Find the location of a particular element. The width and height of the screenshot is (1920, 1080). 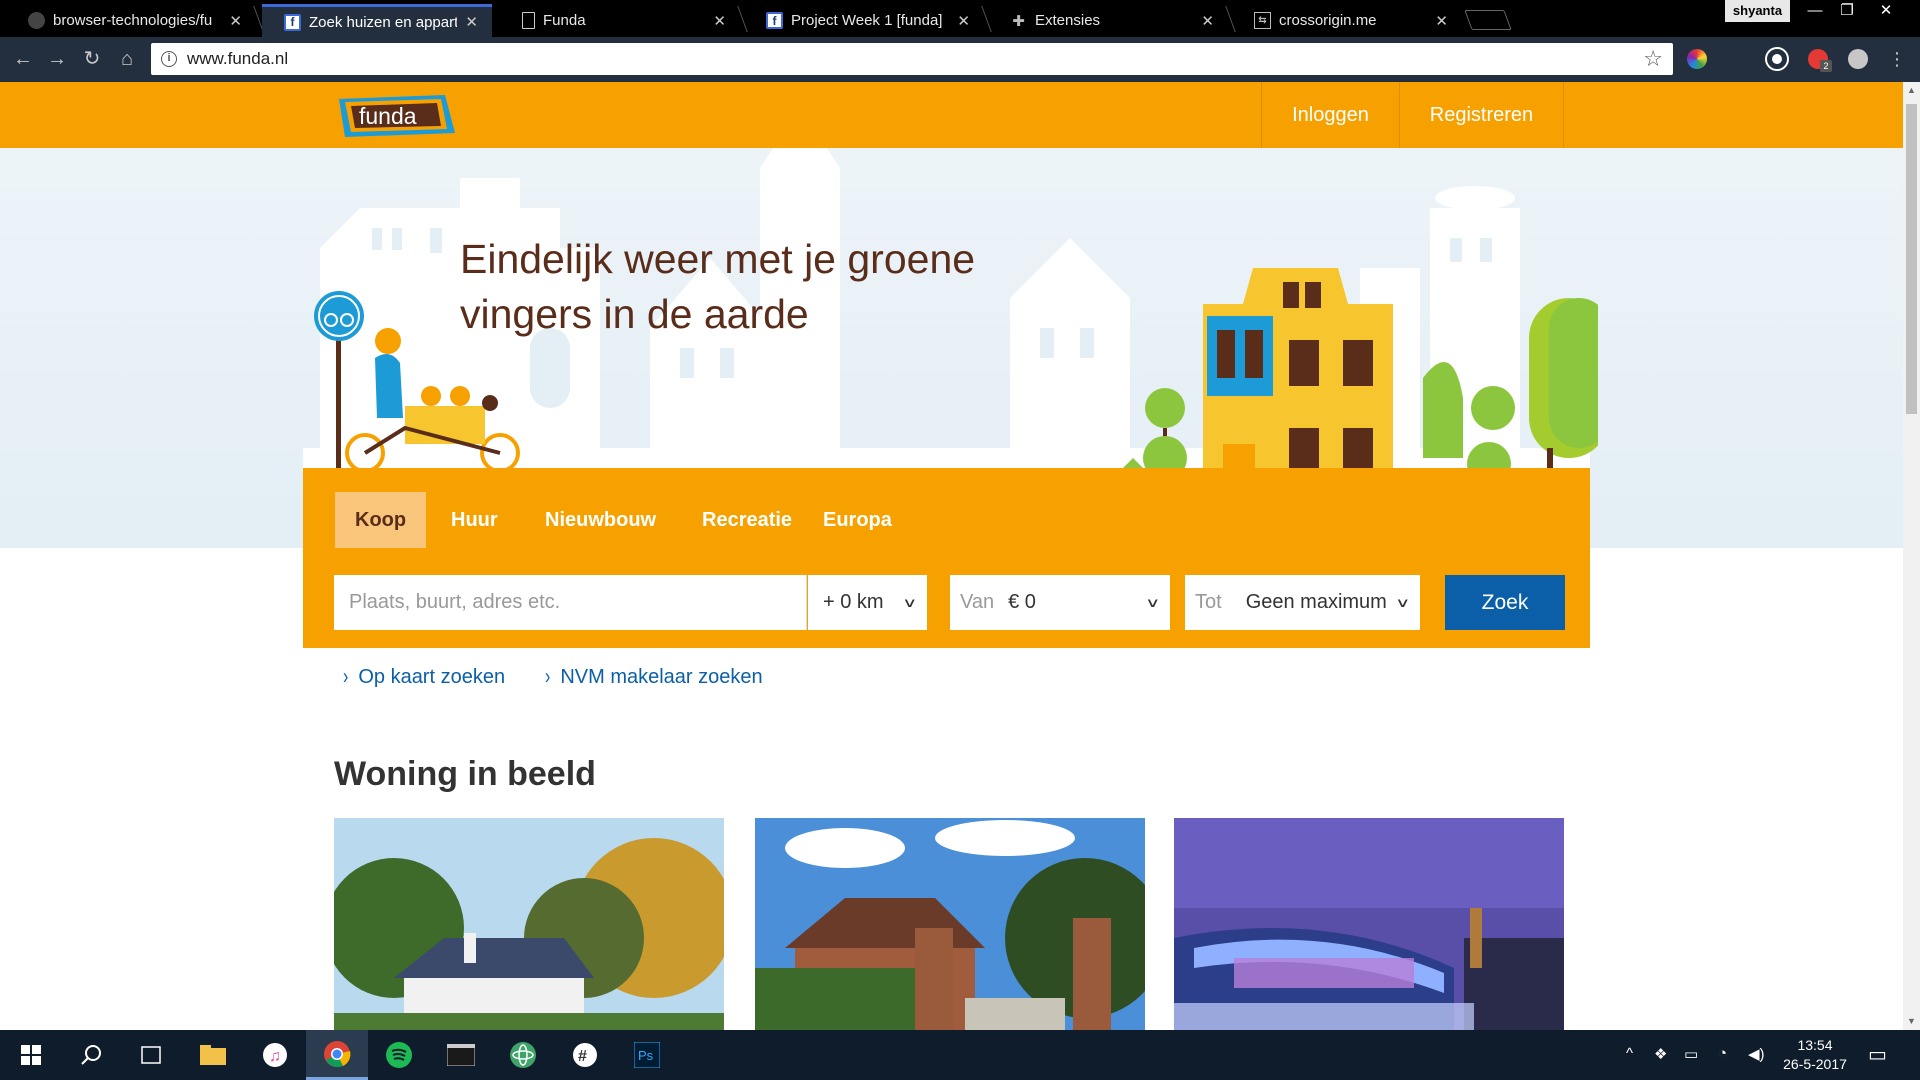

itunes-icon: ♫ is located at coordinates (275, 1055).